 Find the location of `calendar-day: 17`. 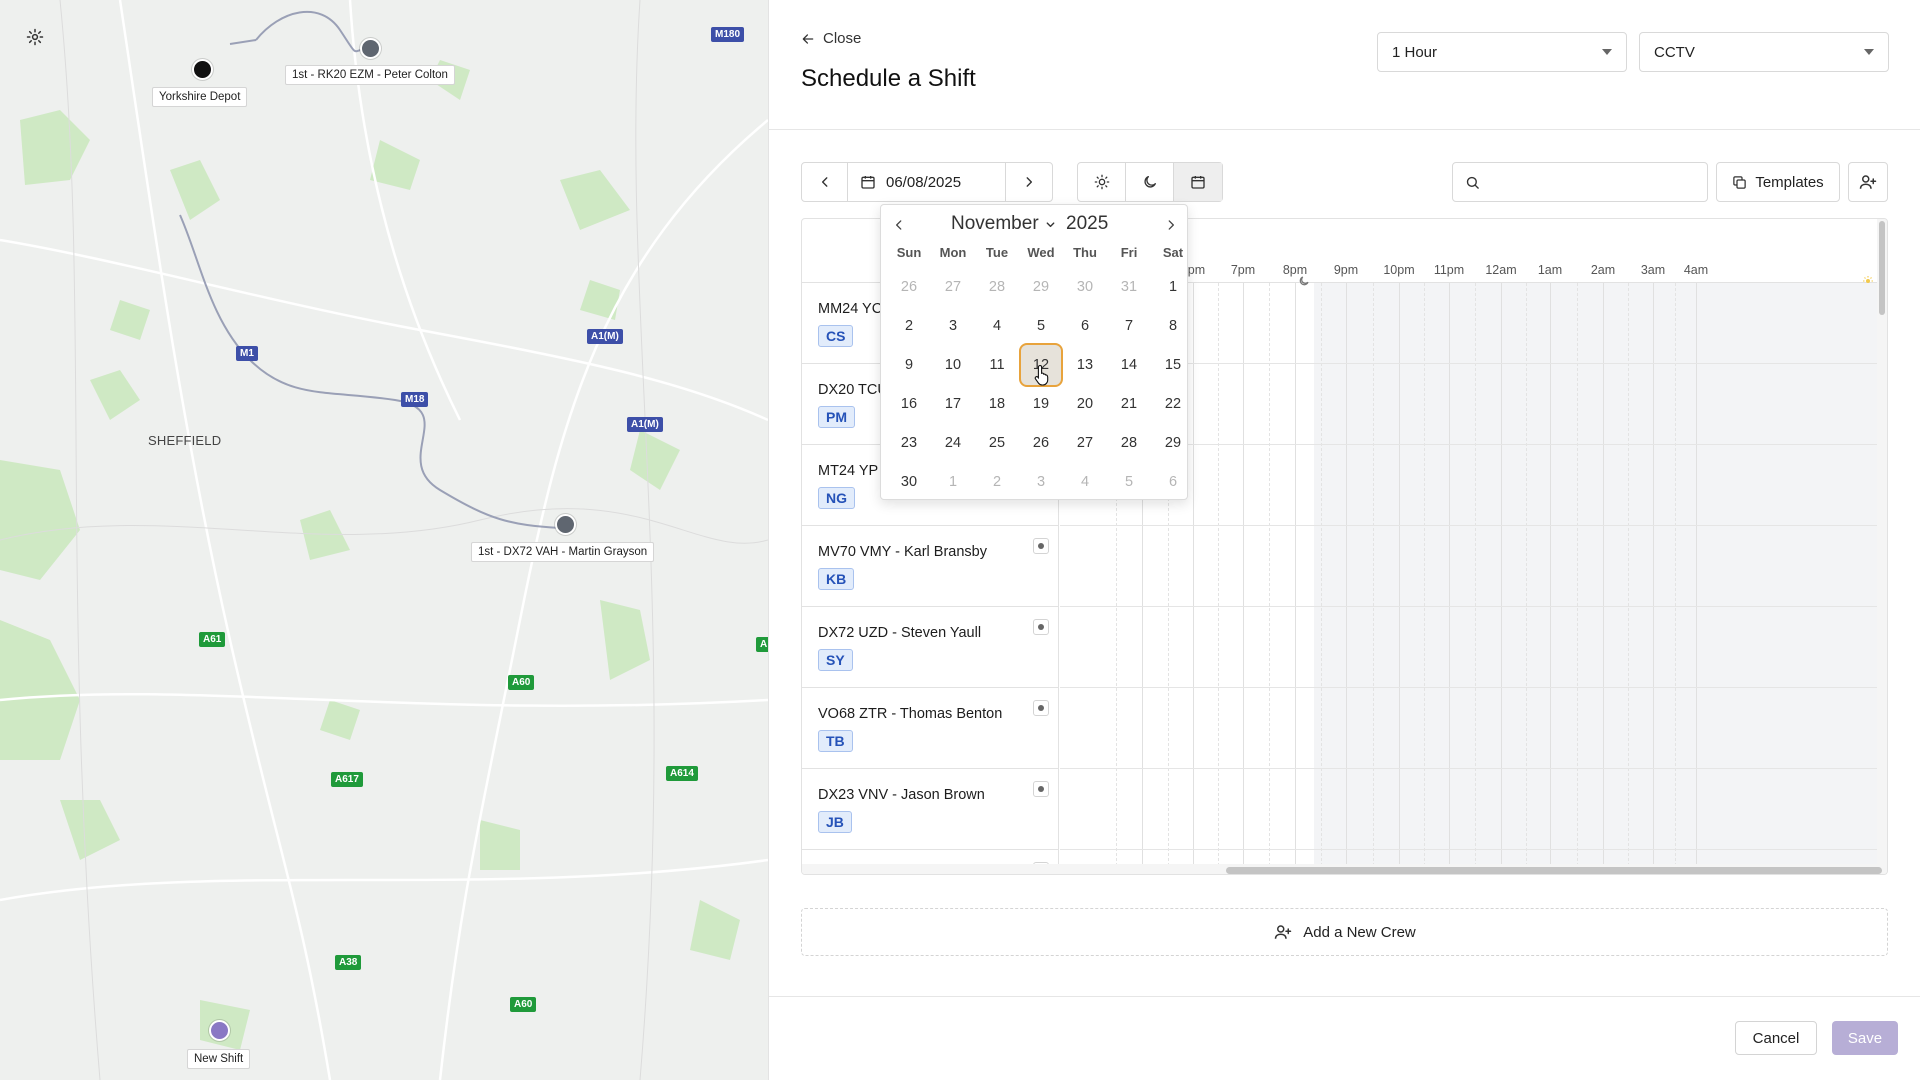

calendar-day: 17 is located at coordinates (953, 404).